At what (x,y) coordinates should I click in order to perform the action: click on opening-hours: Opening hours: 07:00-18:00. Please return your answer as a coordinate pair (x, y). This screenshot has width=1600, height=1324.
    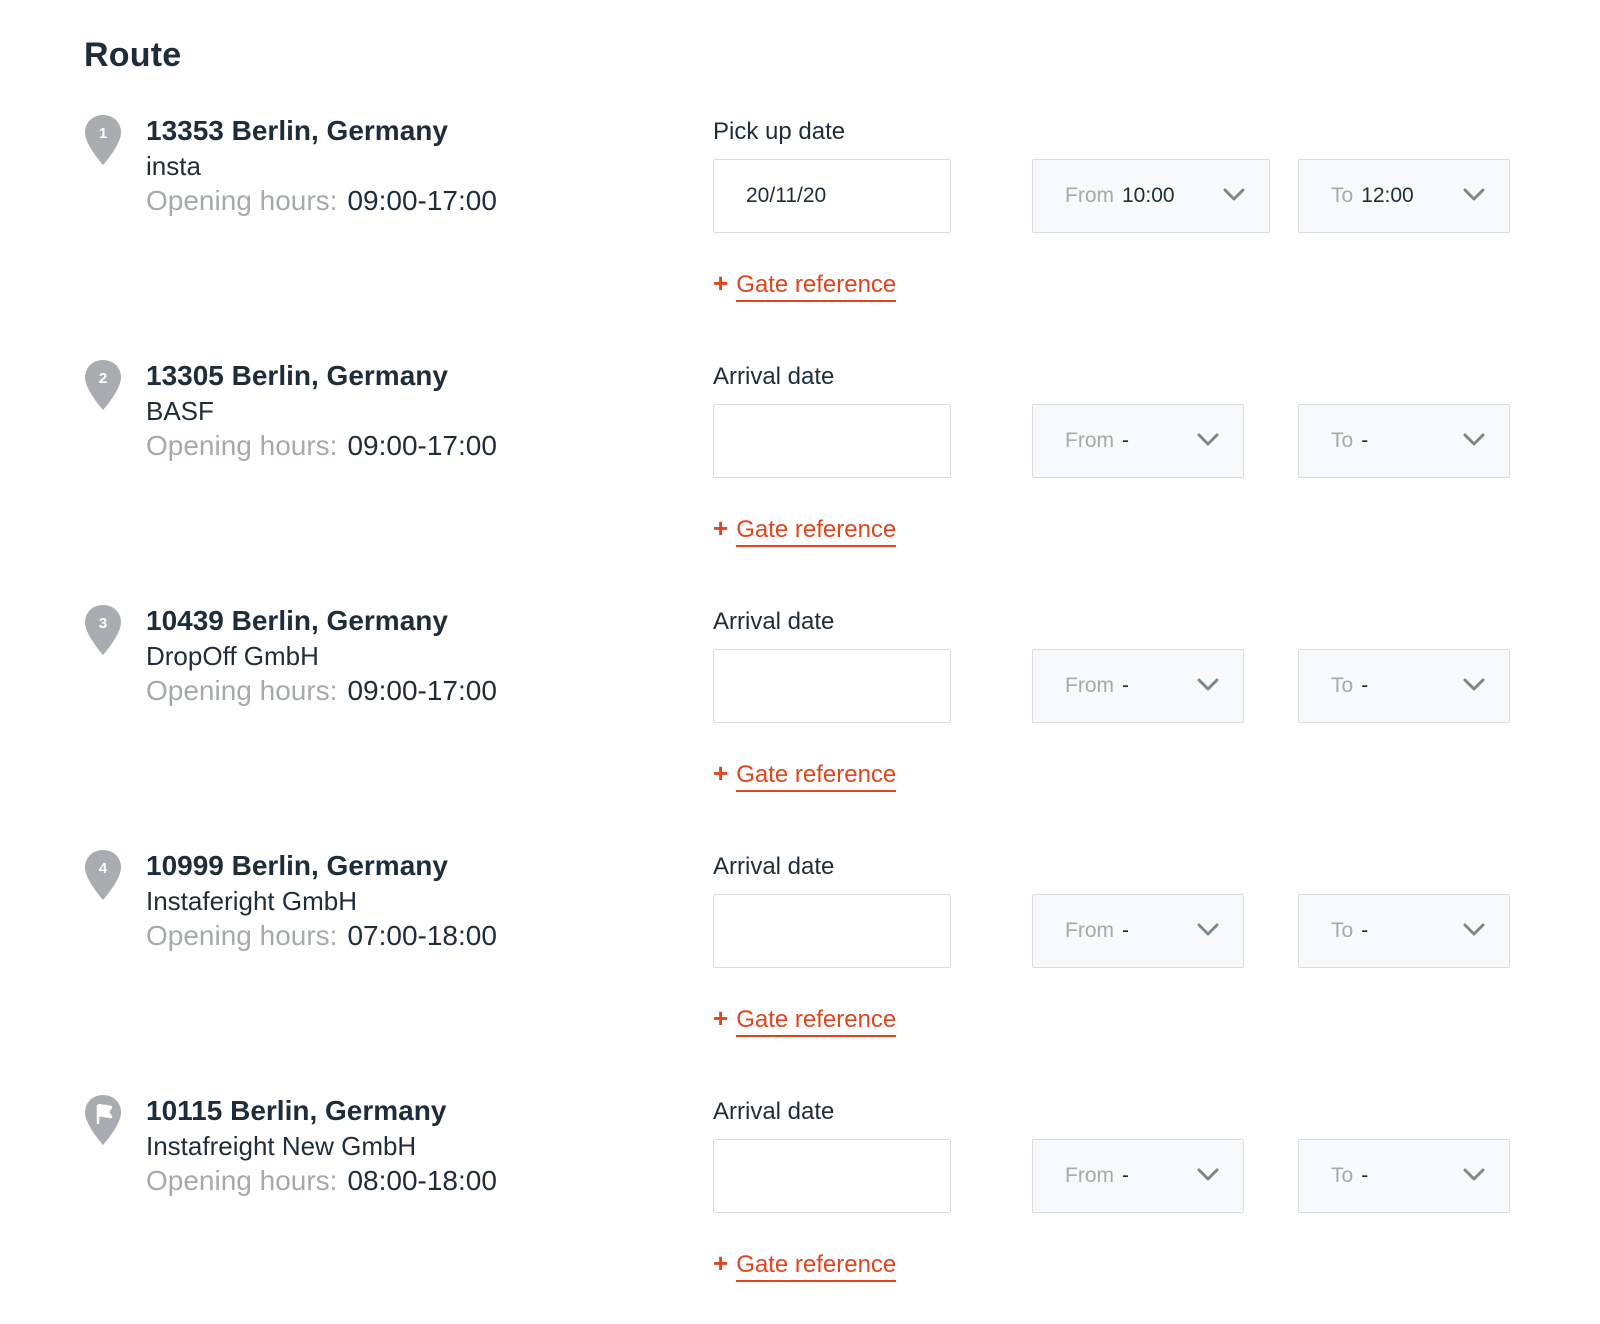
    Looking at the image, I should click on (321, 936).